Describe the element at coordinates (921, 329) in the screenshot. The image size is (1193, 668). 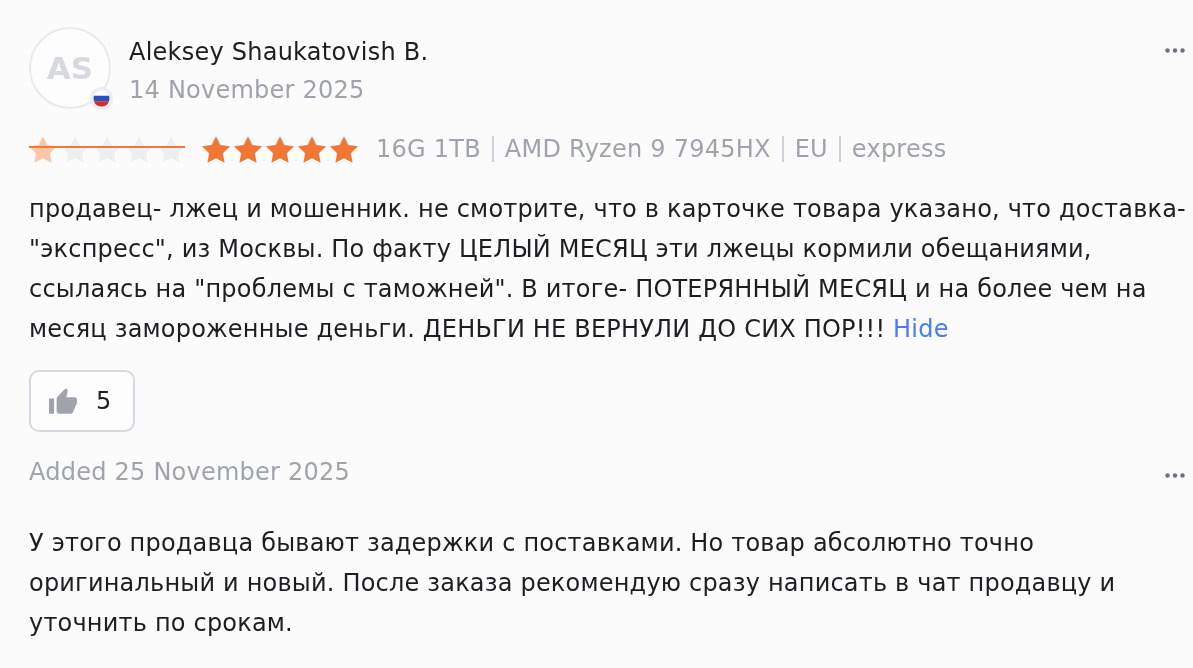
I see `hide-link: Hide` at that location.